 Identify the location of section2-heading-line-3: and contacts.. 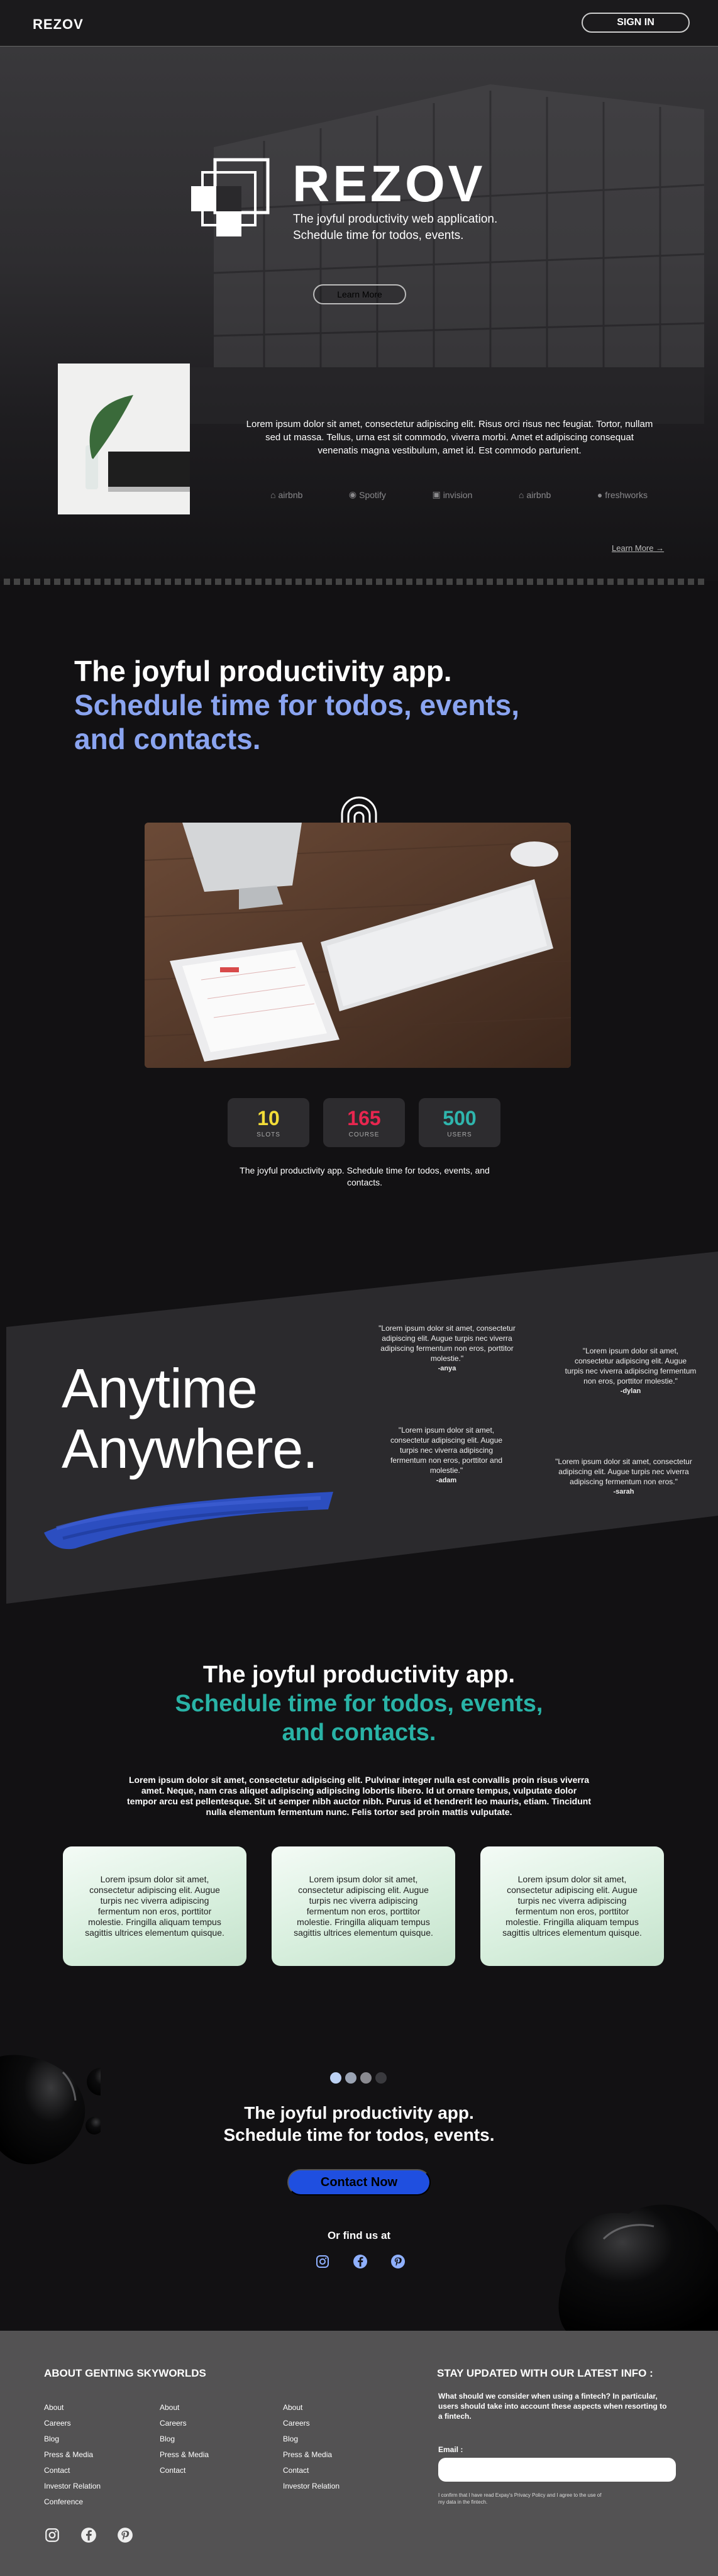
(167, 739).